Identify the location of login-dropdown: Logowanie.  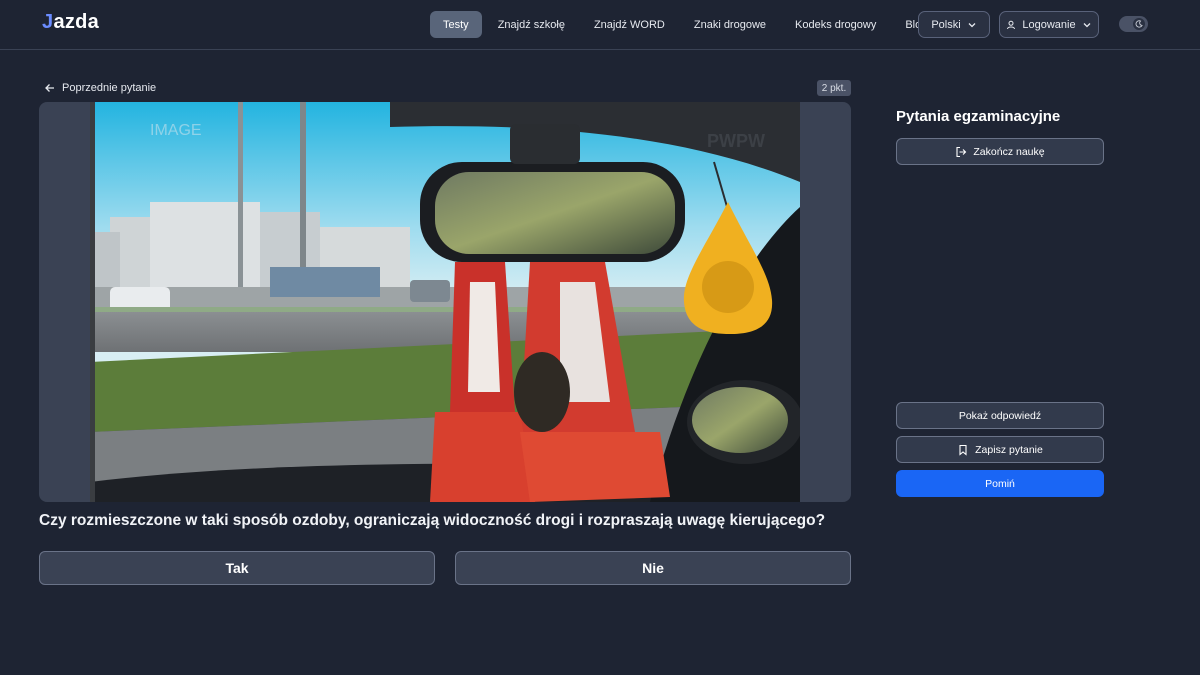
(1049, 24).